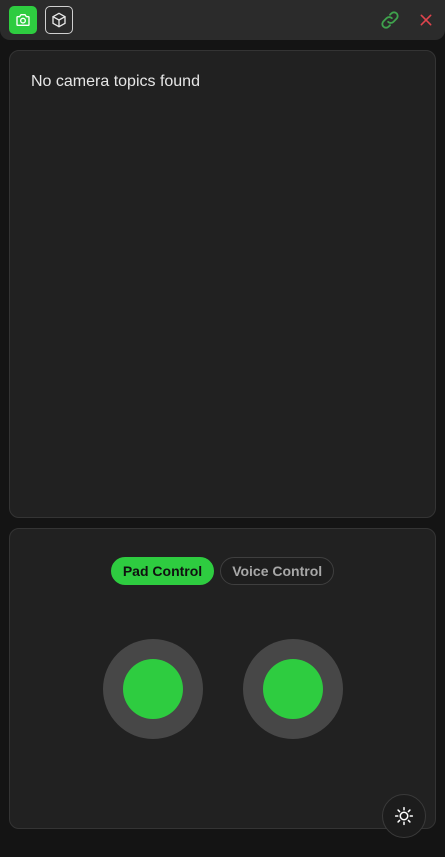 The image size is (445, 857). What do you see at coordinates (115, 81) in the screenshot?
I see `camera-status-message: No camera topics found` at bounding box center [115, 81].